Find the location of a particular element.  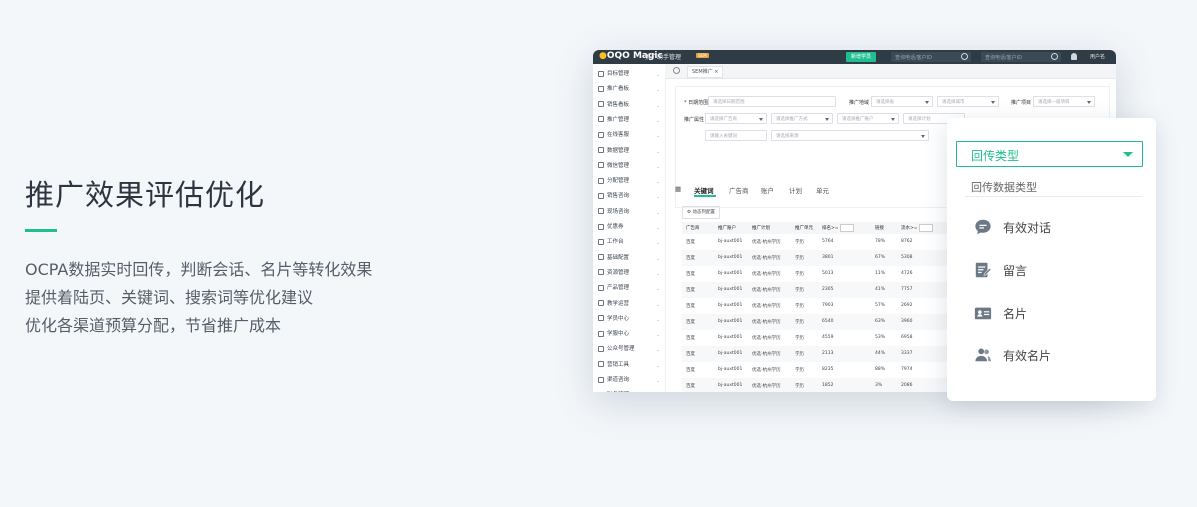

tab-keyword: 关键词 is located at coordinates (704, 190).